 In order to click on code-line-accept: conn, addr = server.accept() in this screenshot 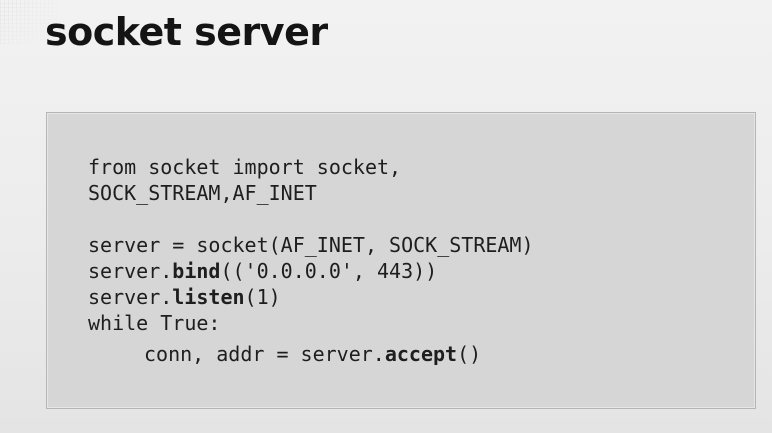, I will do `click(312, 354)`.